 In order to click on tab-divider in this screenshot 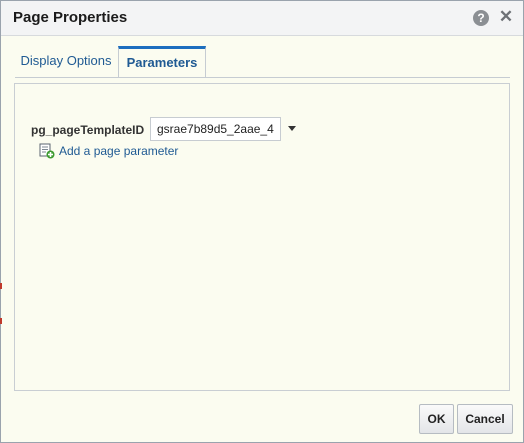, I will do `click(262, 77)`.